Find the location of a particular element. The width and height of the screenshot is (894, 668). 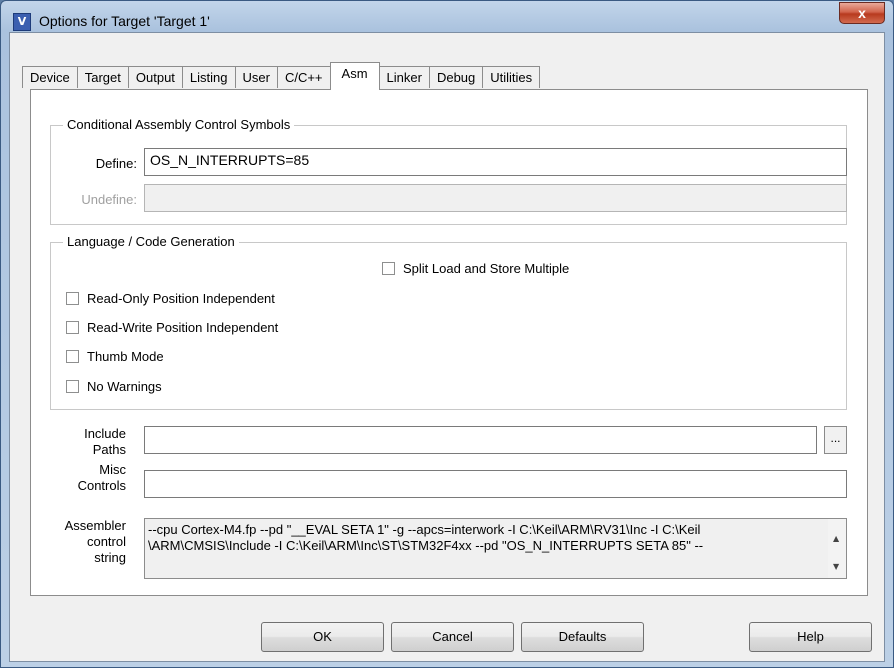

tab-c-cpp: C/C++ is located at coordinates (303, 77).